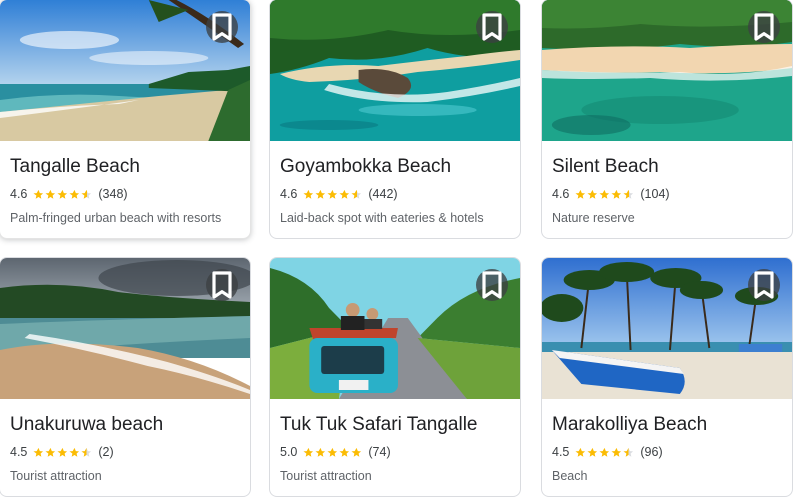 This screenshot has height=497, width=796. I want to click on rating-row: 5.0 (74), so click(335, 452).